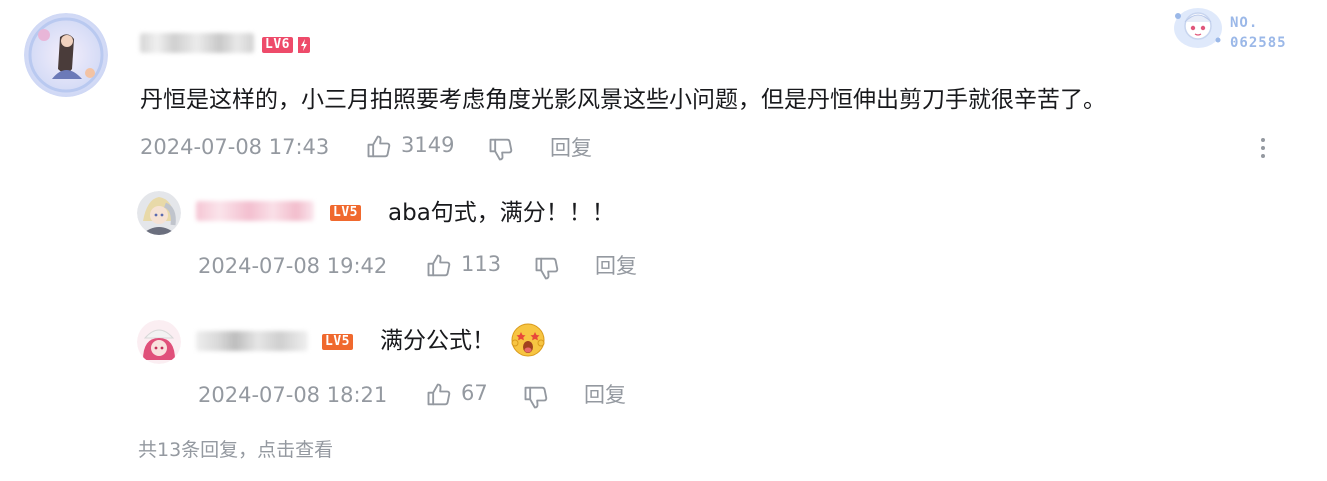 The height and width of the screenshot is (481, 1327). Describe the element at coordinates (1197, 28) in the screenshot. I see `fan-badge-character-icon` at that location.